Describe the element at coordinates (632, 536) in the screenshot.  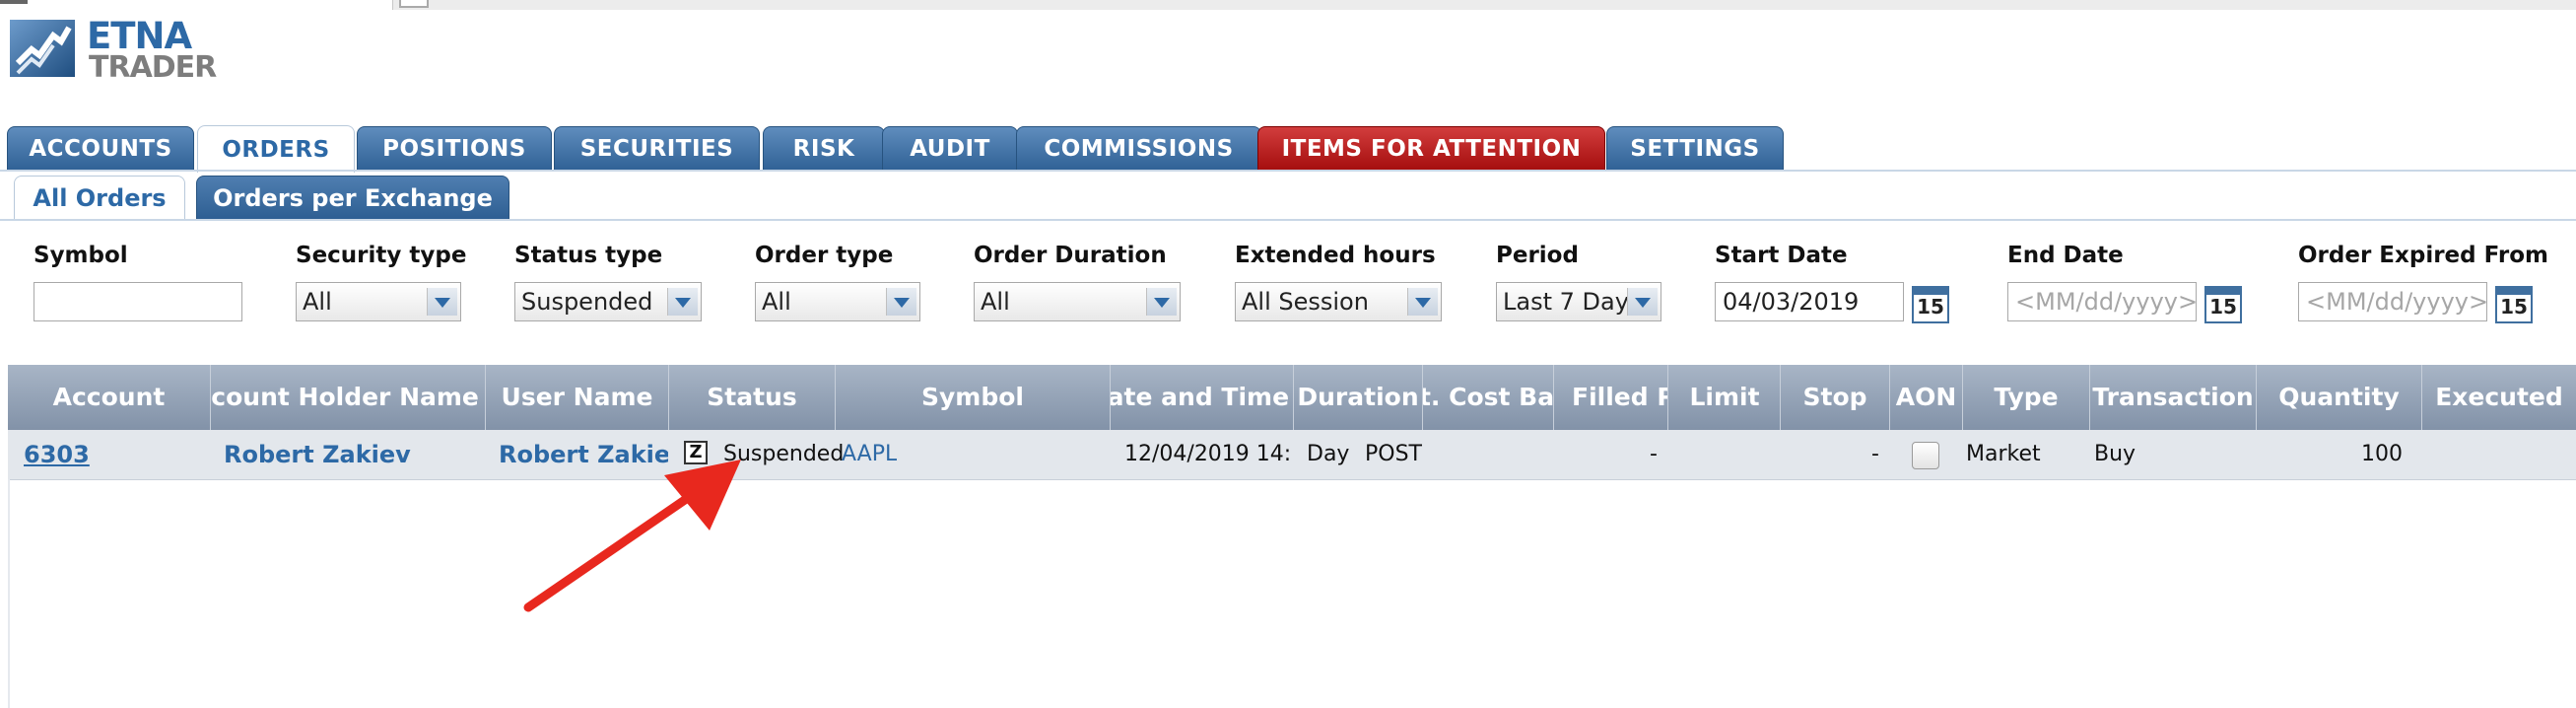
I see `annotation-arrow` at that location.